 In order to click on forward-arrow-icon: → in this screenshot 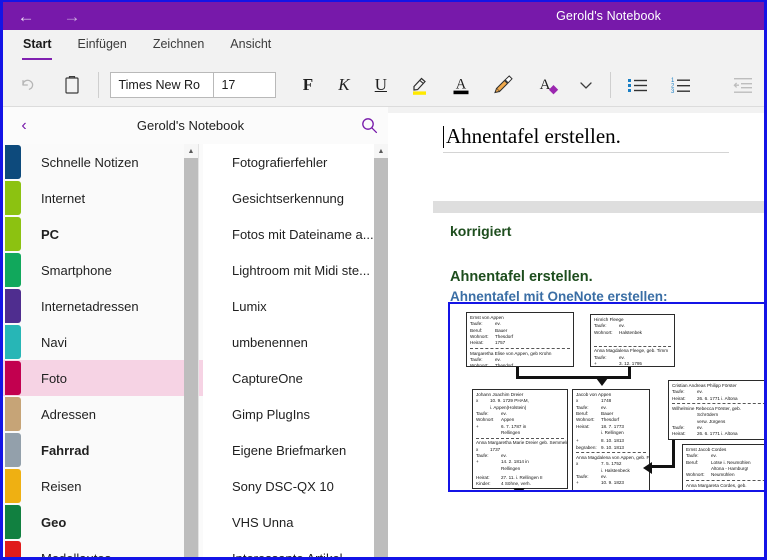, I will do `click(72, 16)`.